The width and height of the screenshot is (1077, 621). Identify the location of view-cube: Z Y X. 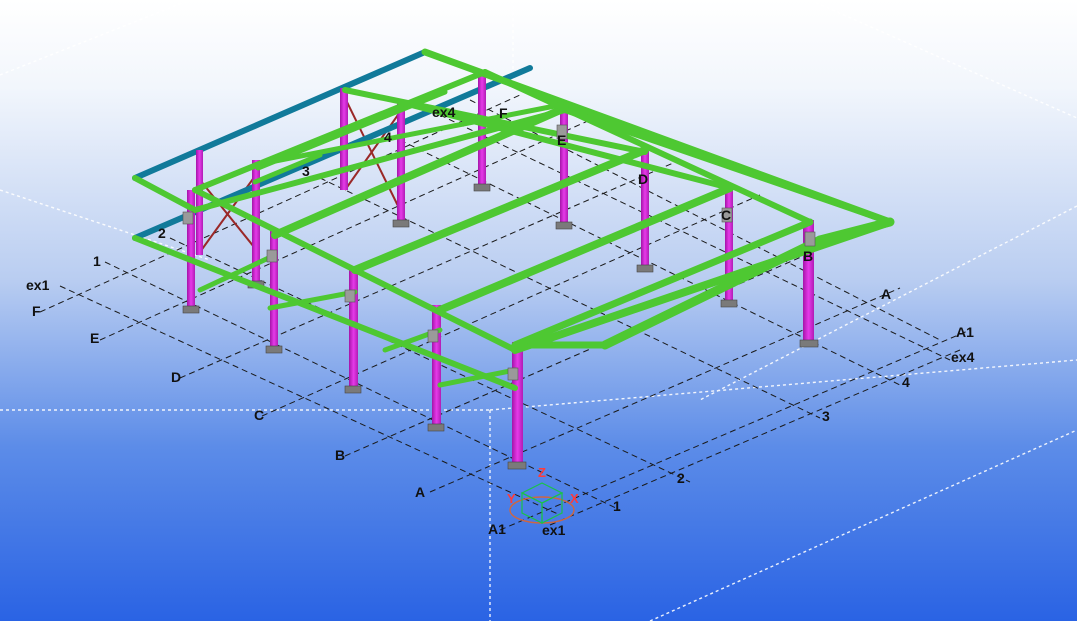
(543, 494).